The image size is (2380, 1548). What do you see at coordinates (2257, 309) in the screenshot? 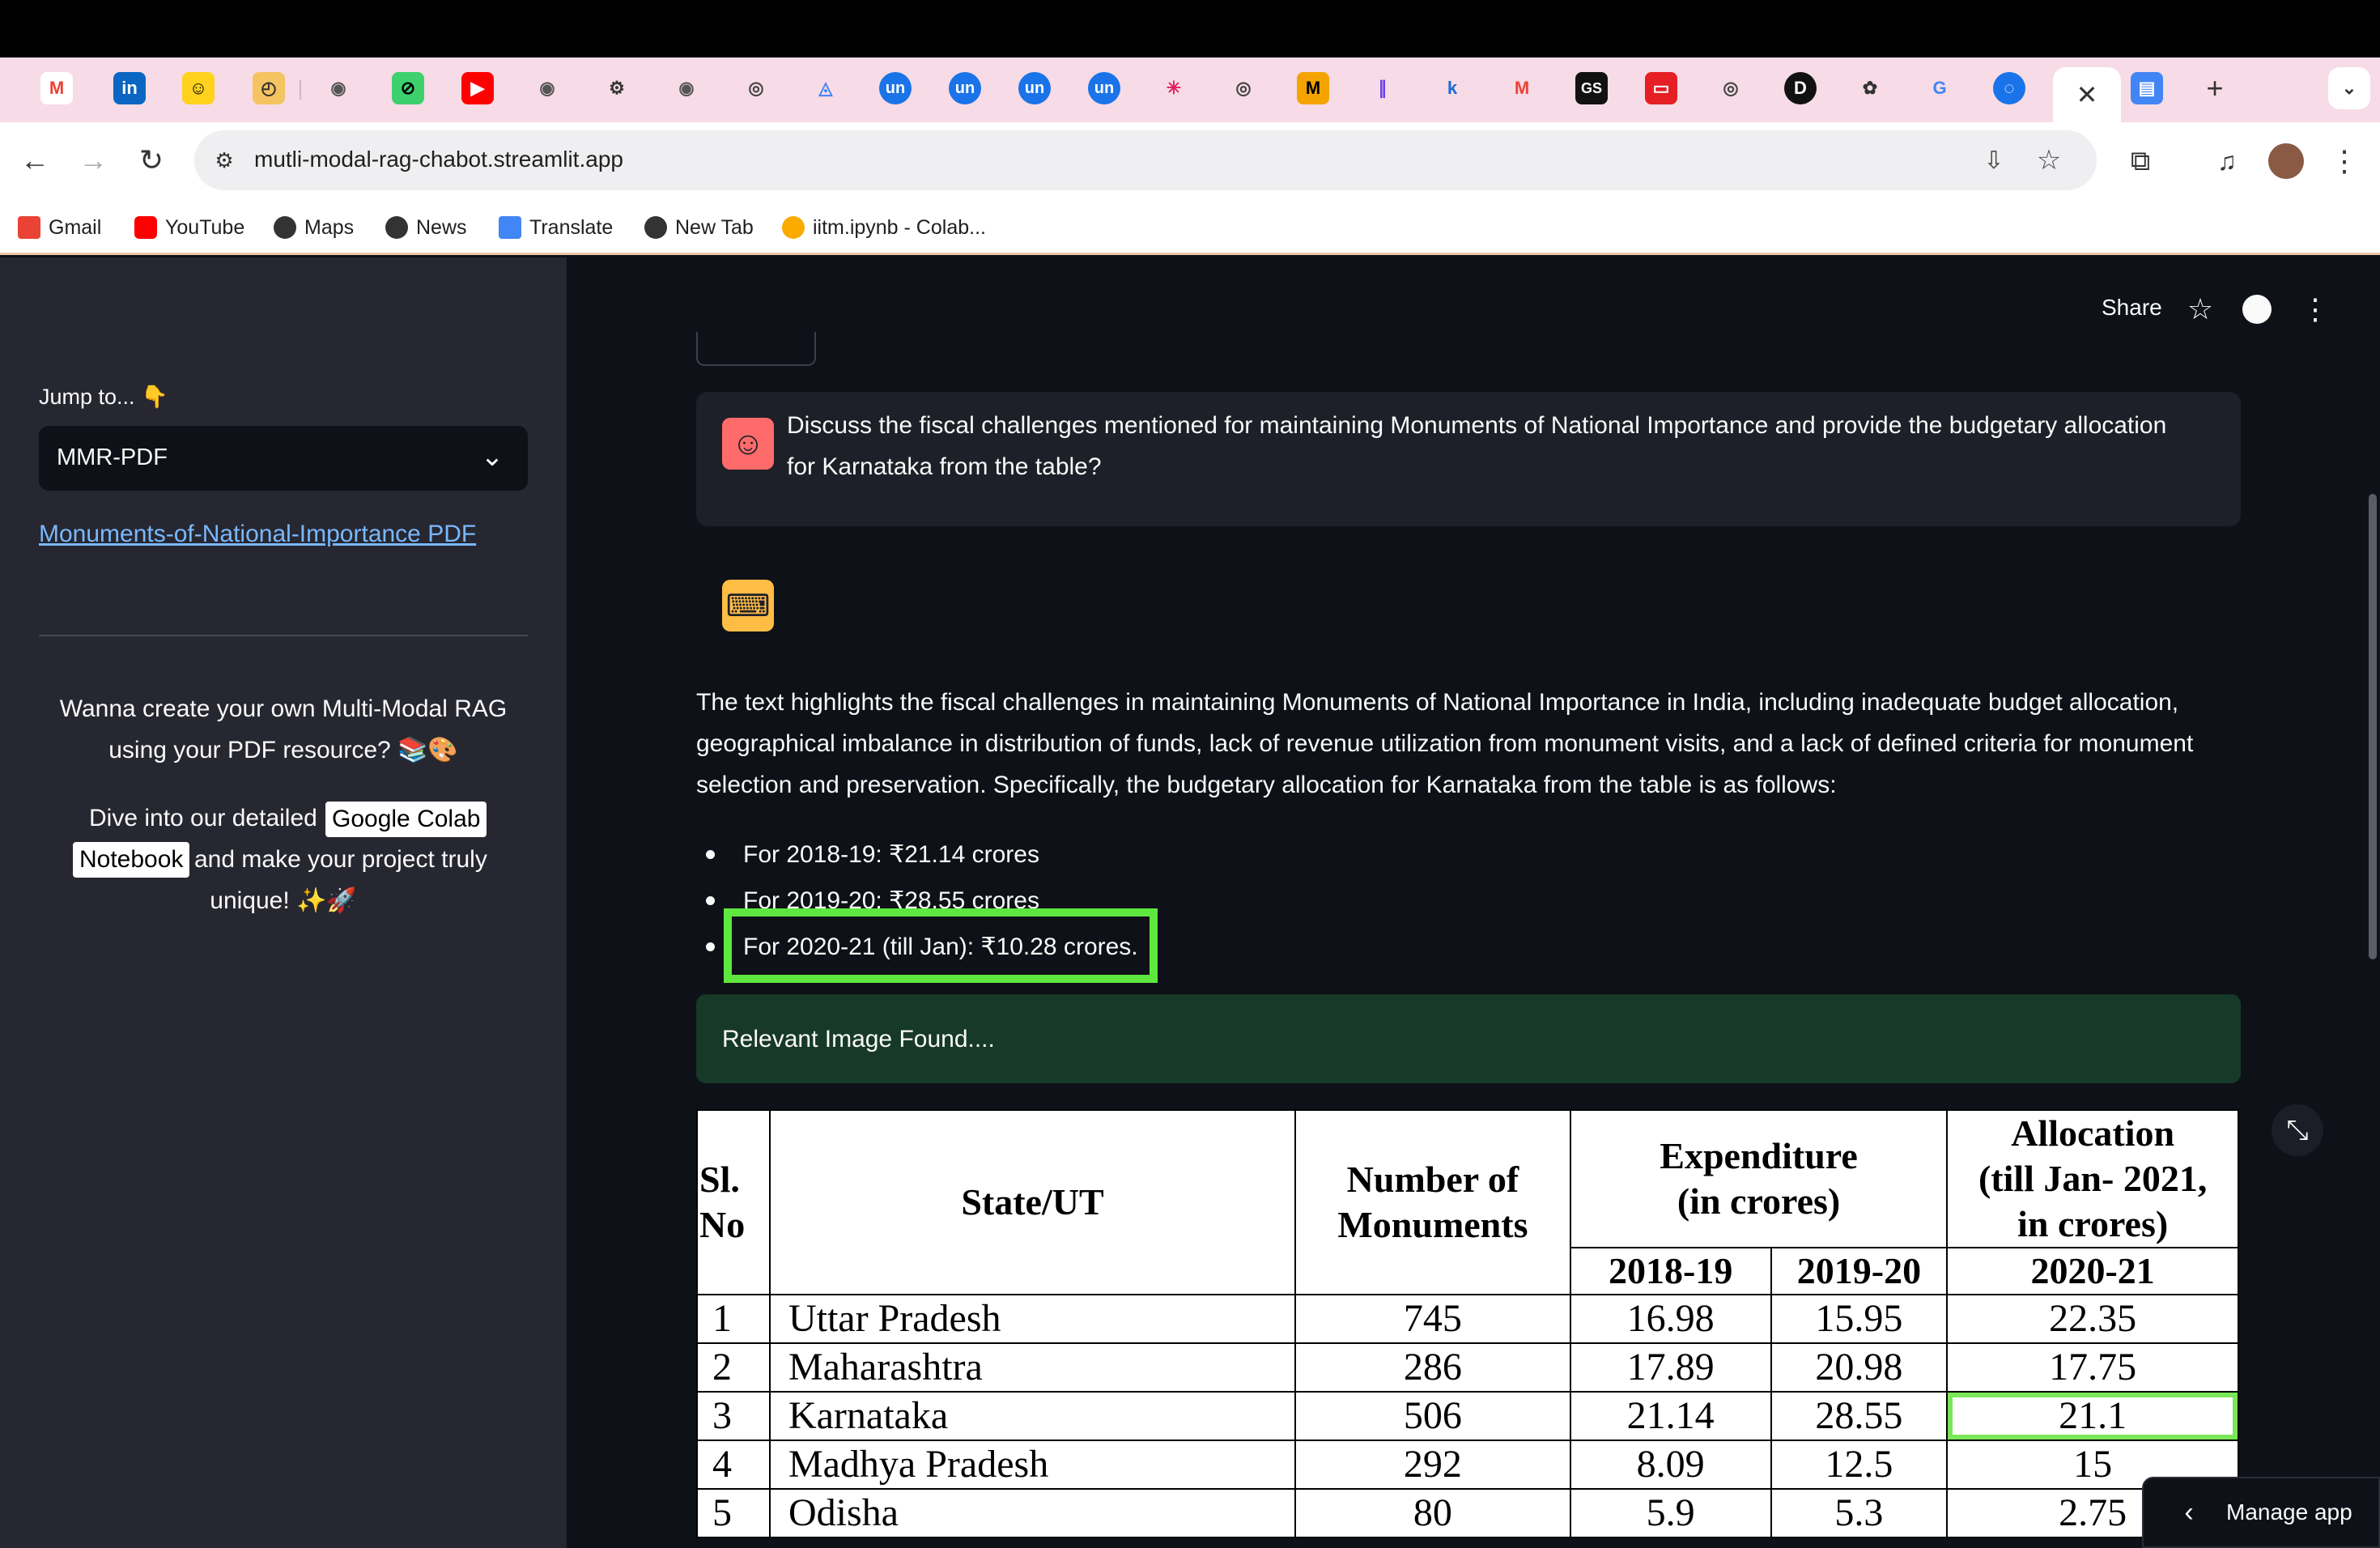
I see `github-icon` at bounding box center [2257, 309].